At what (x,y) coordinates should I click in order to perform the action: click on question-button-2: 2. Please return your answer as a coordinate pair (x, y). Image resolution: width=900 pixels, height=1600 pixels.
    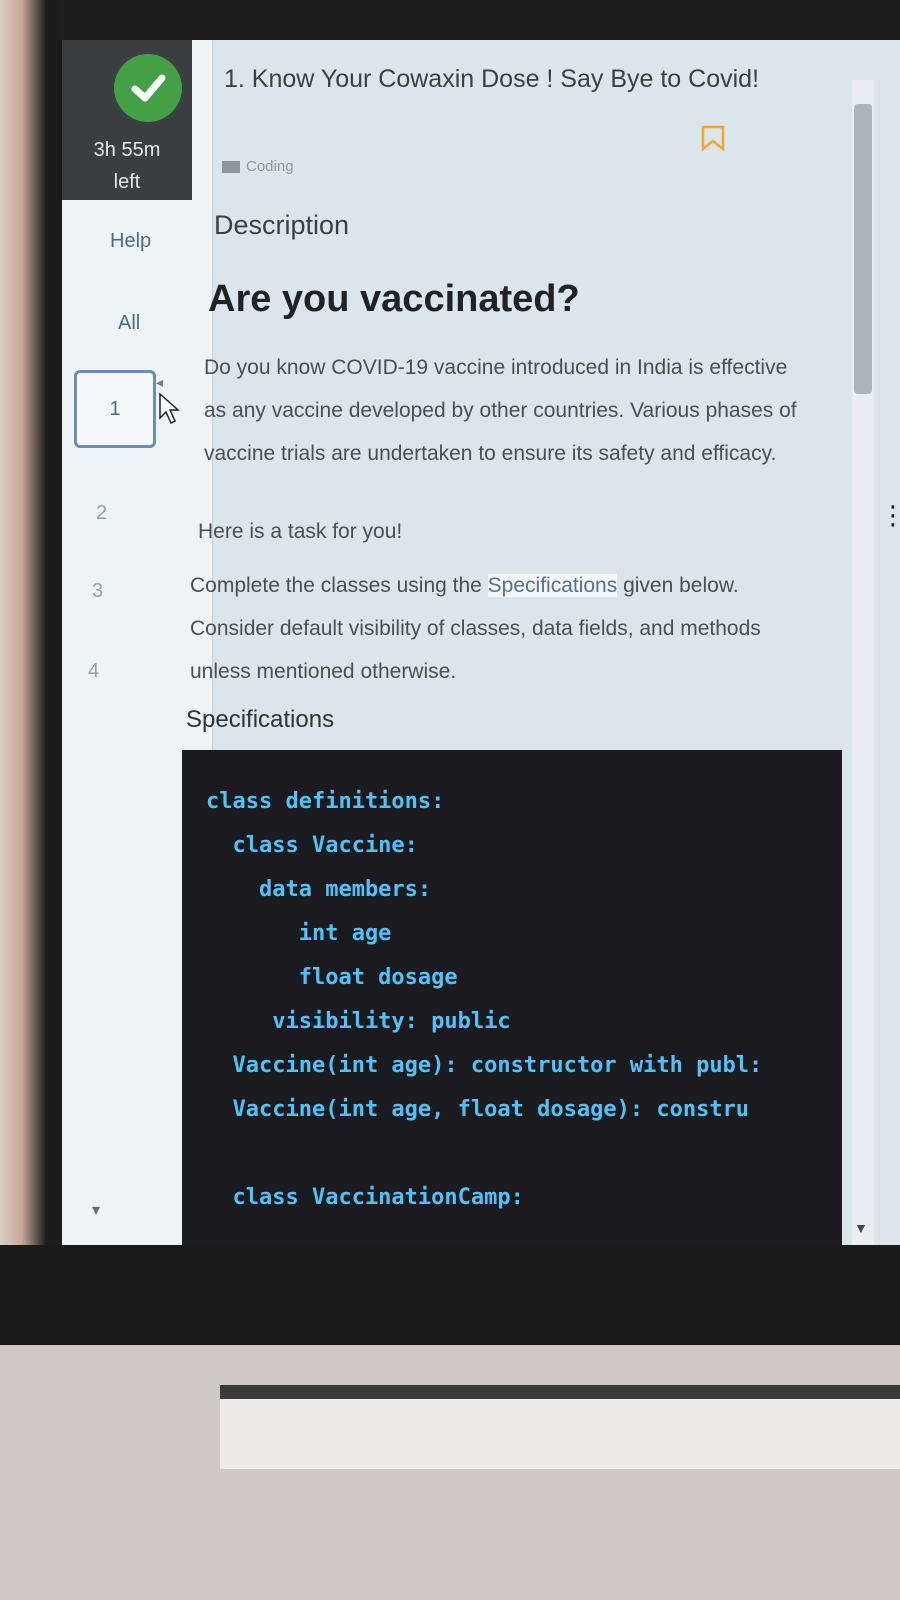
    Looking at the image, I should click on (101, 513).